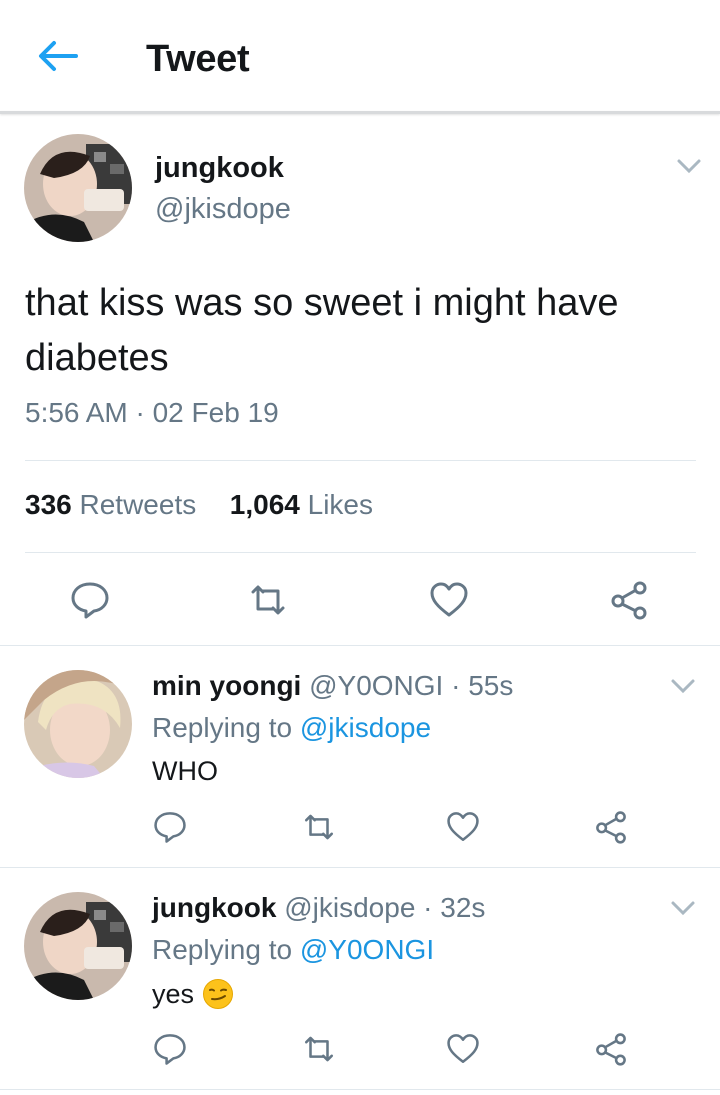 This screenshot has height=1095, width=720. Describe the element at coordinates (138, 504) in the screenshot. I see `retweets-label: Retweets` at that location.